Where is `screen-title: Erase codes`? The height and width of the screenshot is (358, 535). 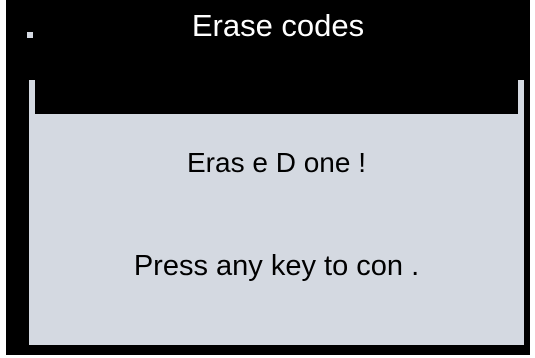
screen-title: Erase codes is located at coordinates (278, 25).